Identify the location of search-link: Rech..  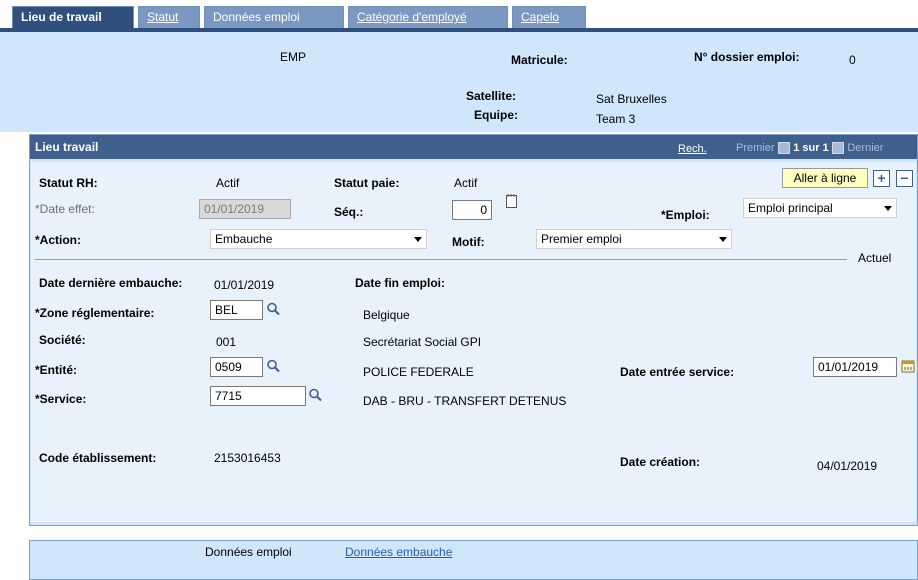
(692, 148).